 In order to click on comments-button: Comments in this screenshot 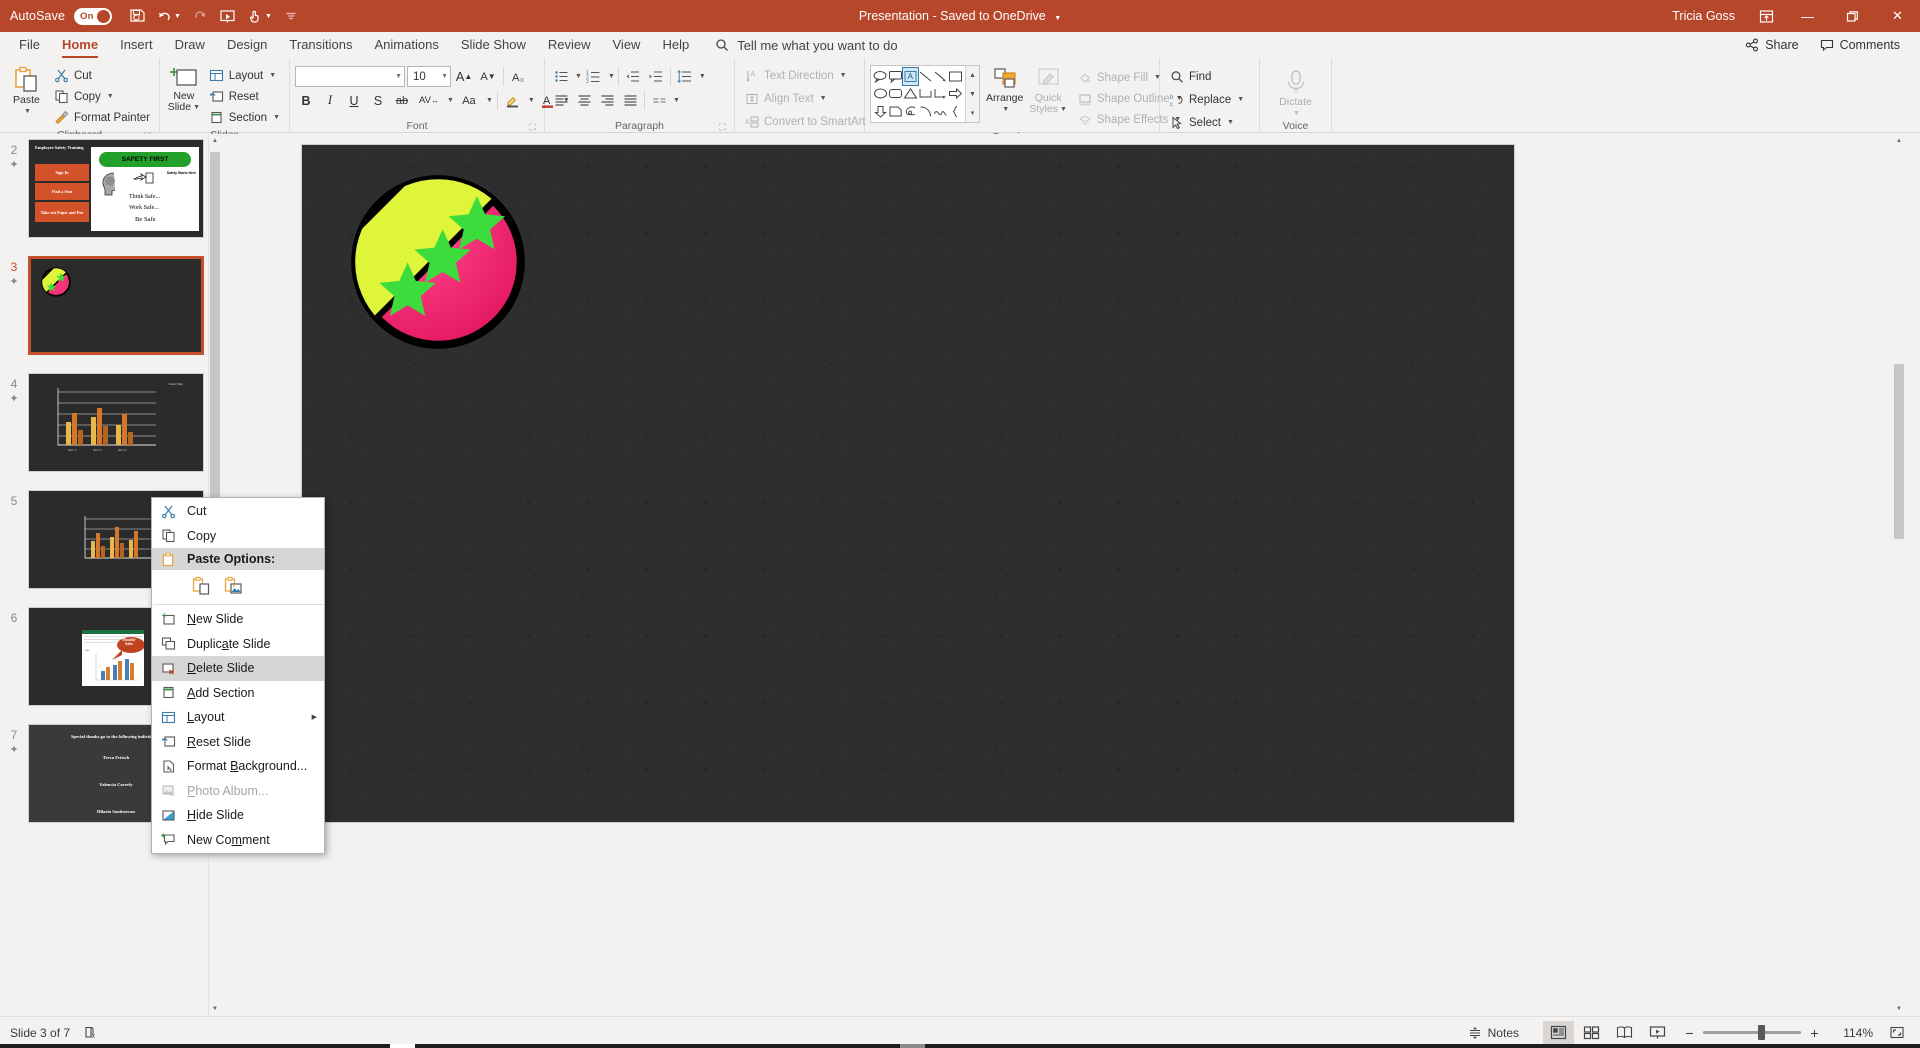, I will do `click(1859, 45)`.